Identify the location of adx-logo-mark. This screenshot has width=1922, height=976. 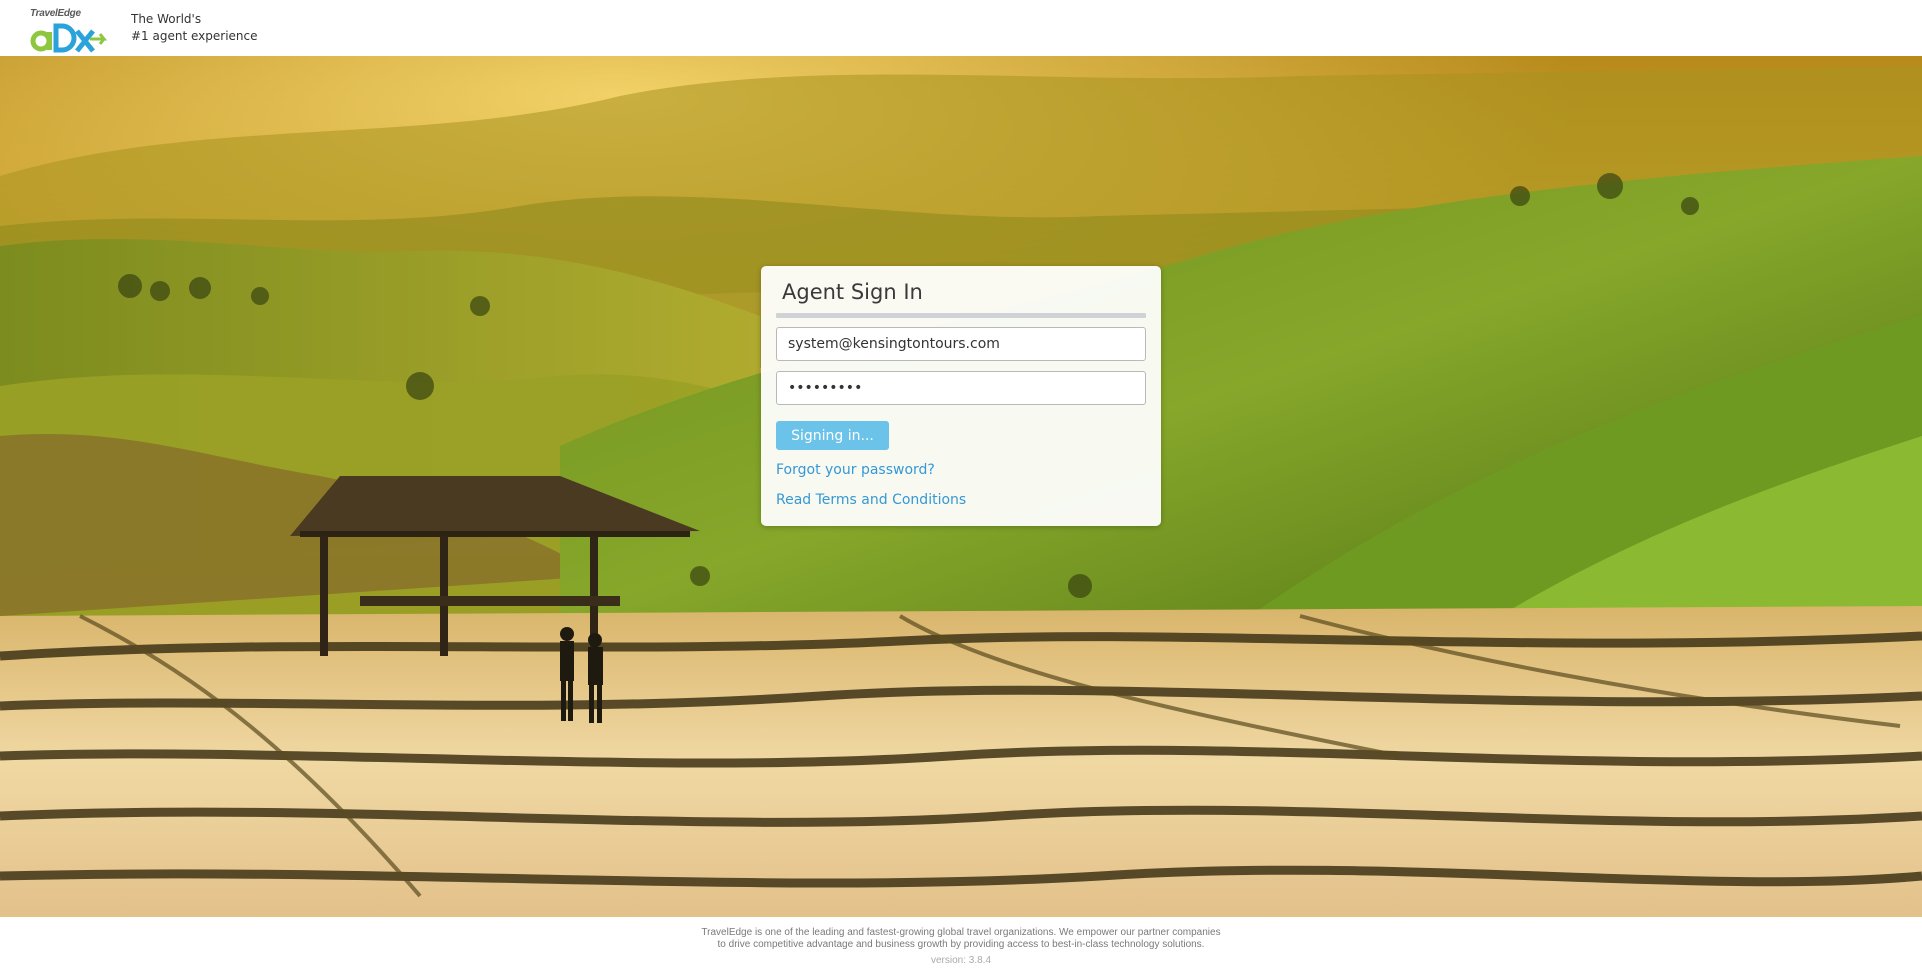
(69, 38).